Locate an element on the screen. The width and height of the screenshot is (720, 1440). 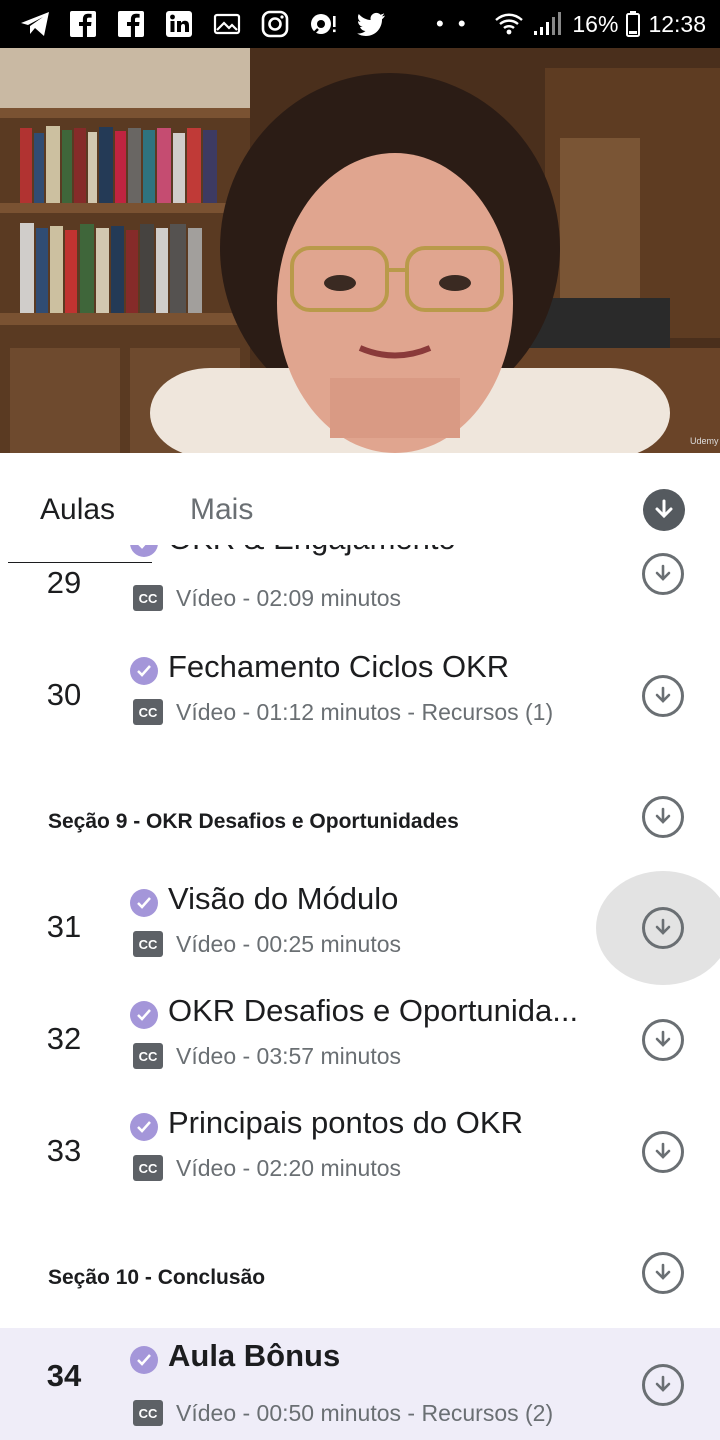
gallery-icon is located at coordinates (227, 24).